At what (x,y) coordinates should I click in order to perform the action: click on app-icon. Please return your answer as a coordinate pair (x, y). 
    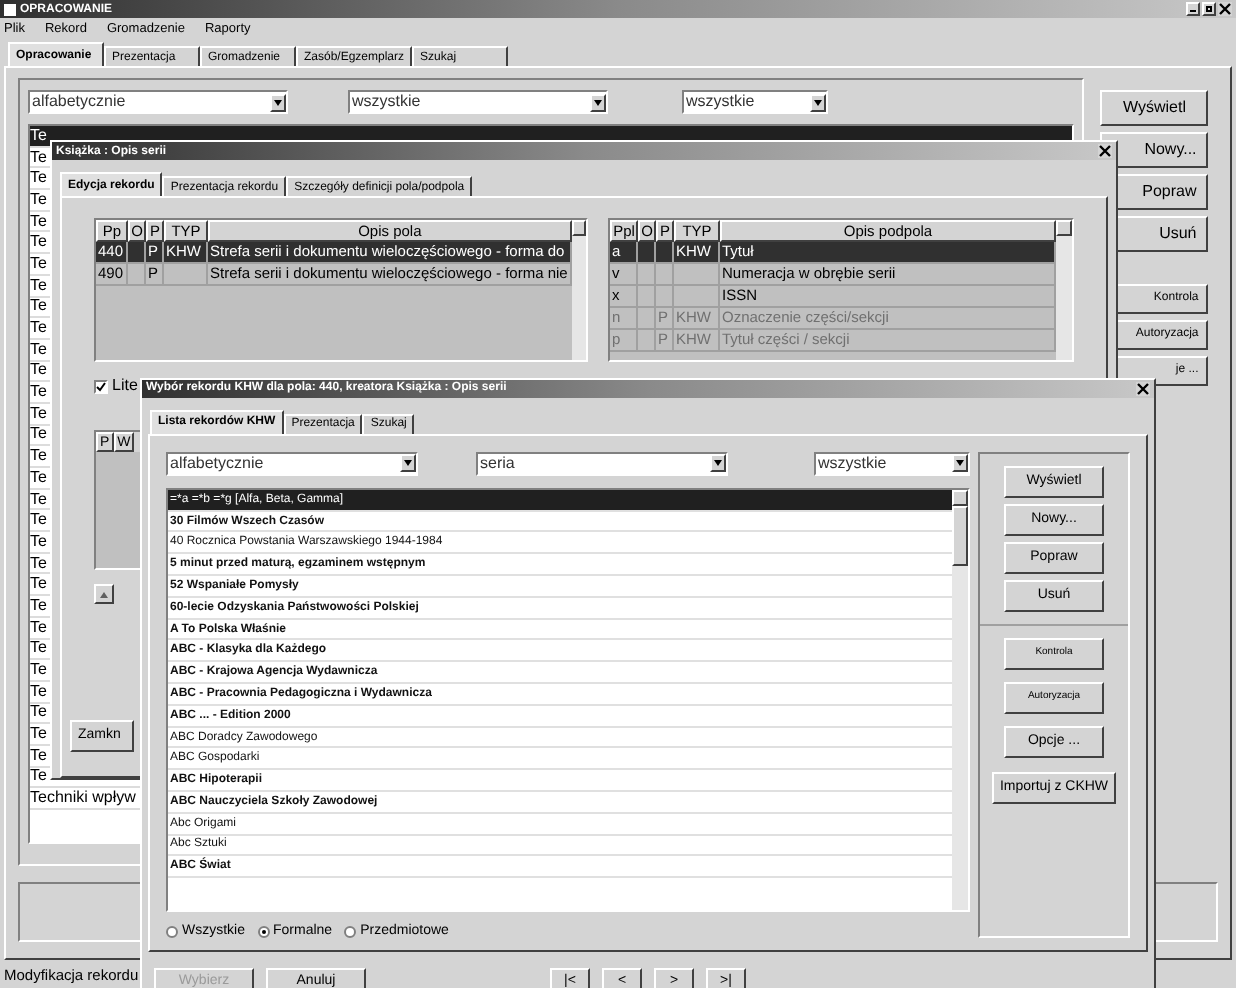
    Looking at the image, I should click on (10, 9).